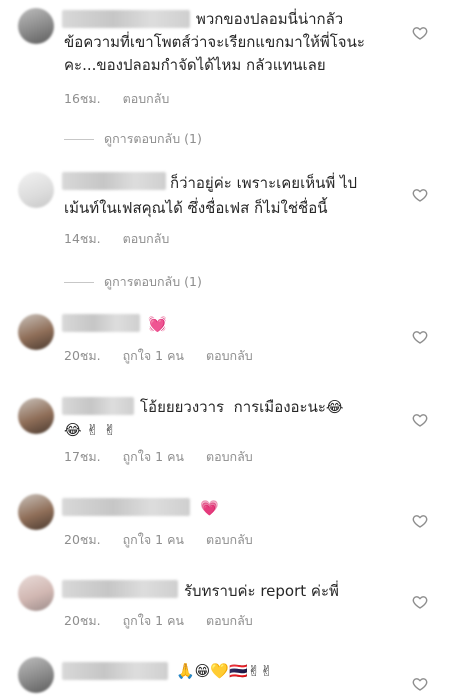 The width and height of the screenshot is (454, 696). What do you see at coordinates (264, 183) in the screenshot?
I see `comment-text-line: ก็ว่าอยู่ค่ะ เพราะเคยเห็นพี่ ไป` at bounding box center [264, 183].